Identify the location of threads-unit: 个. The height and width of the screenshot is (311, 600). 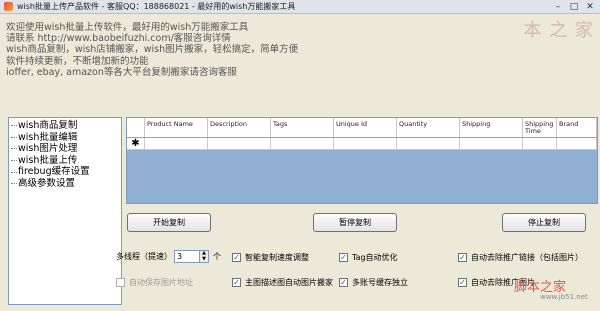
(217, 256).